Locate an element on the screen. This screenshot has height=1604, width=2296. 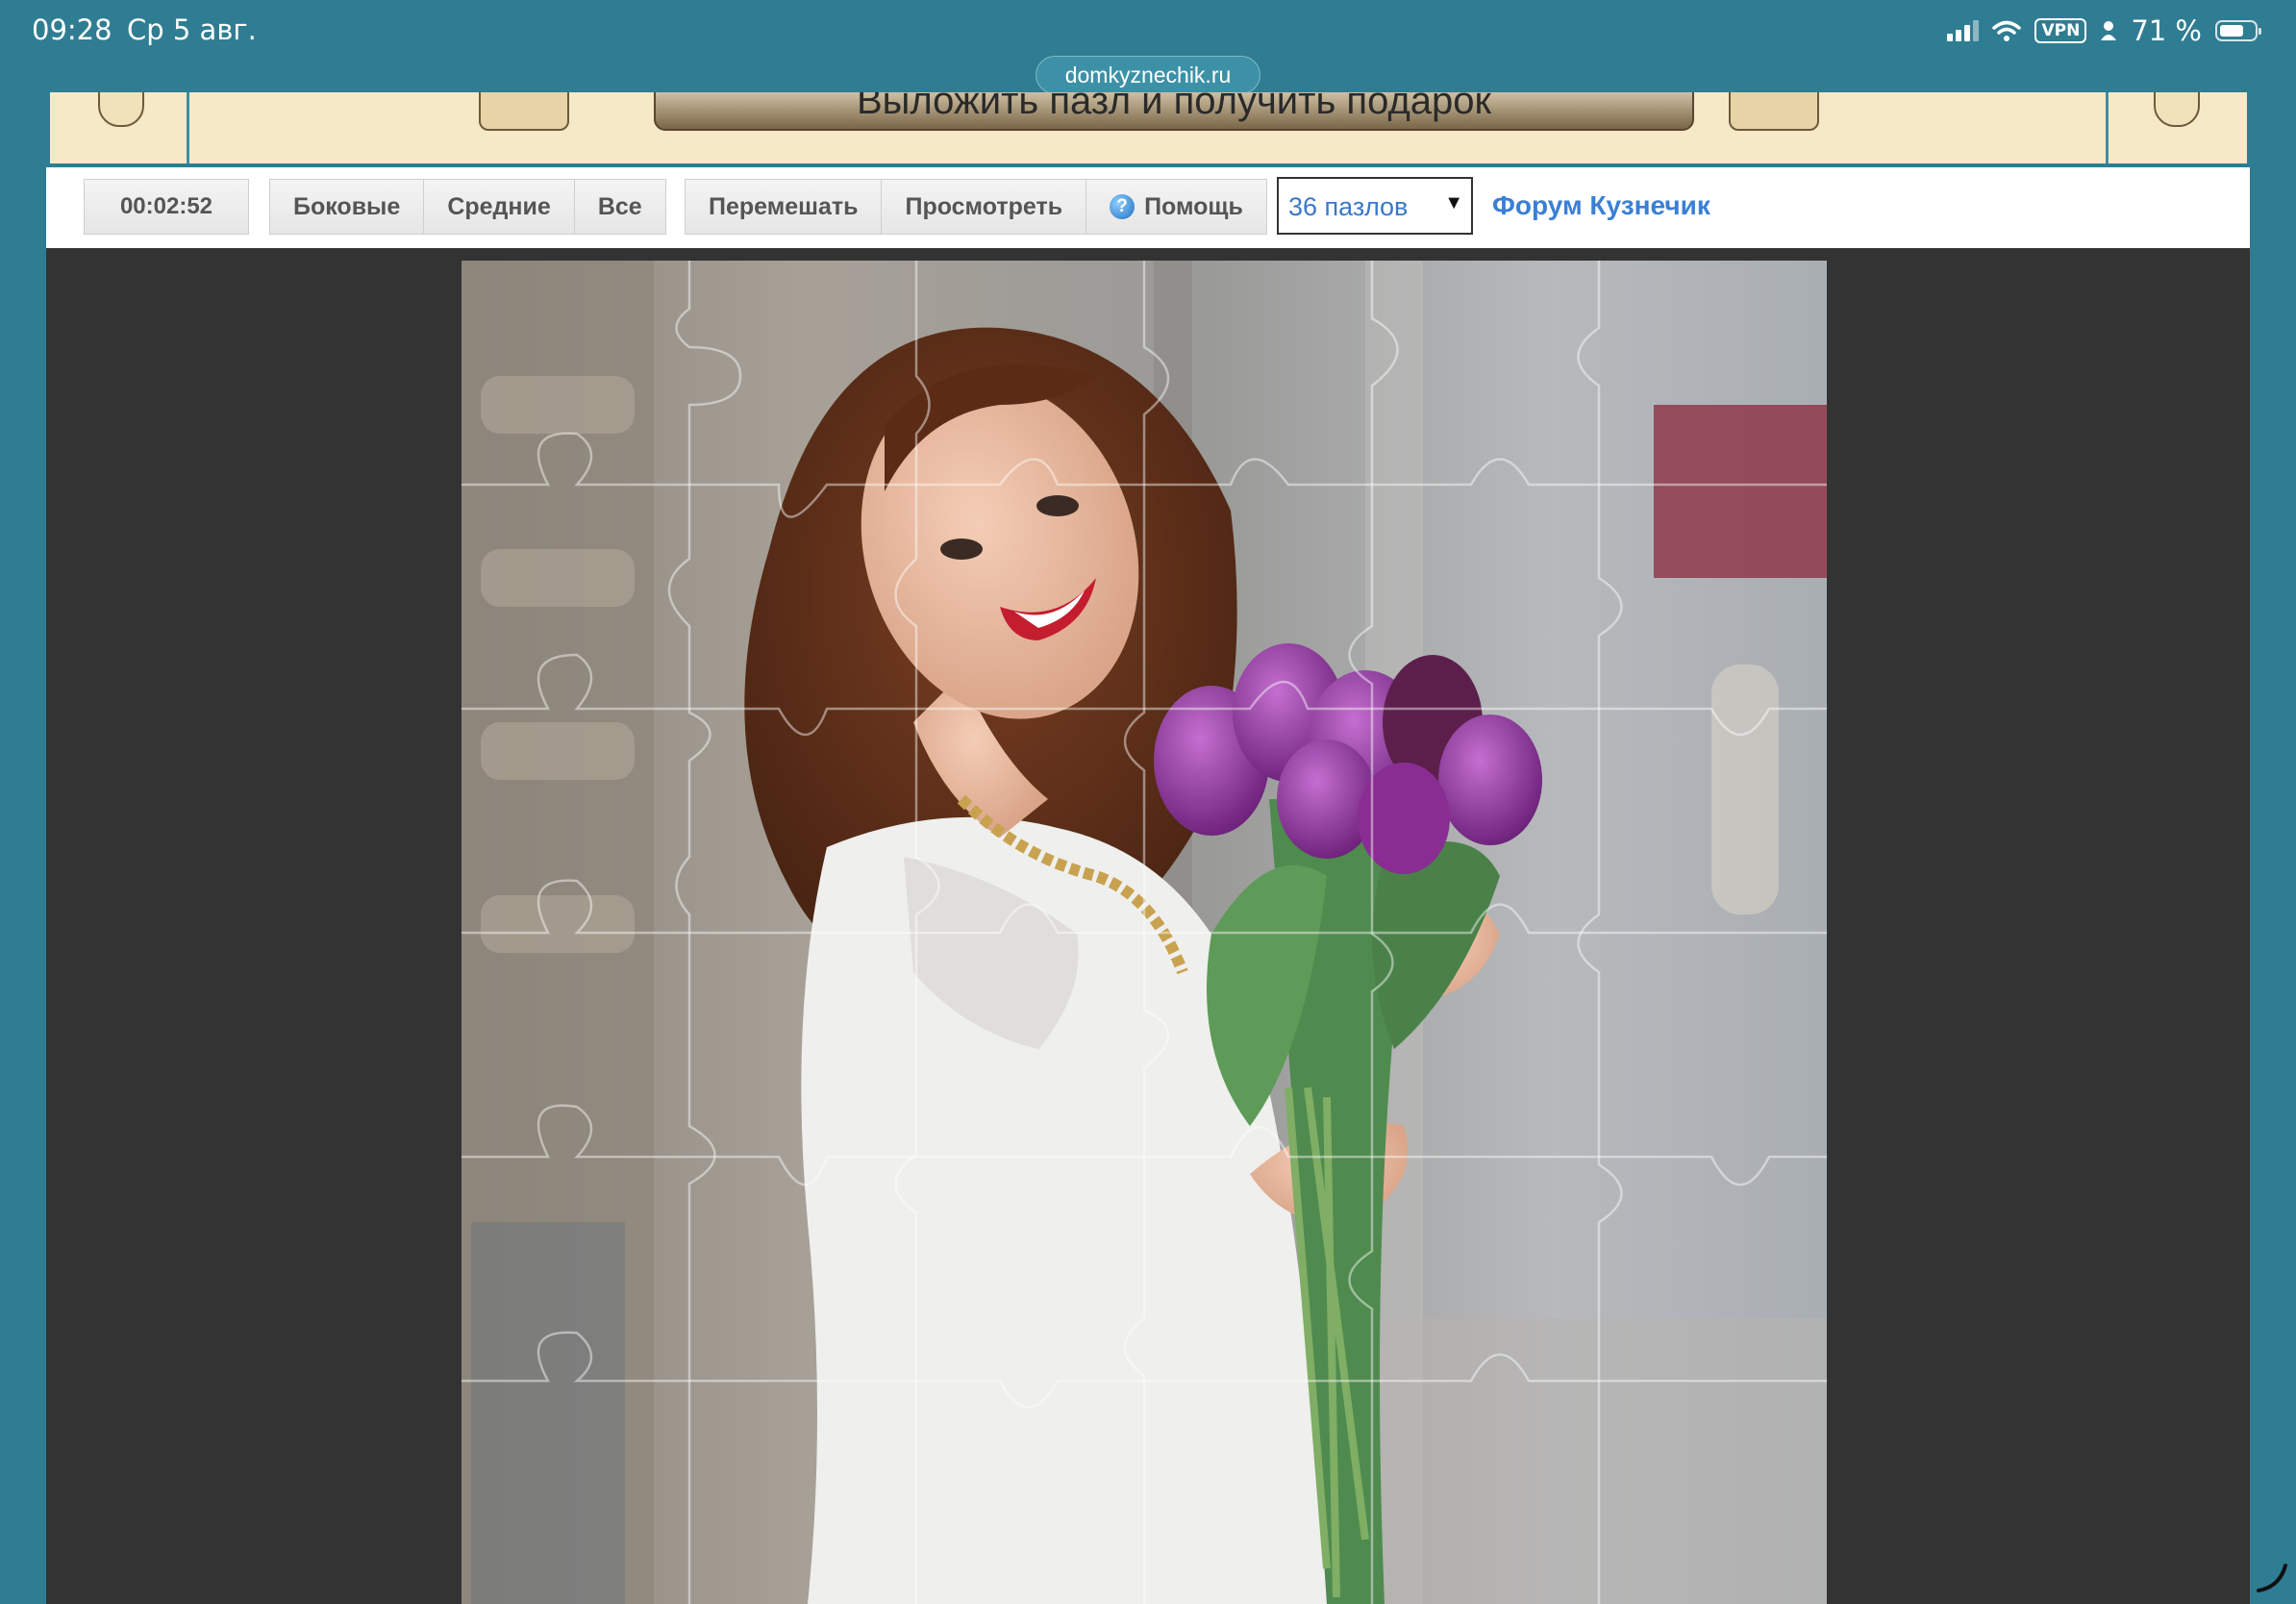
status-bar: 09:28 Ср 5 авг. VPN 71 % is located at coordinates (1148, 31).